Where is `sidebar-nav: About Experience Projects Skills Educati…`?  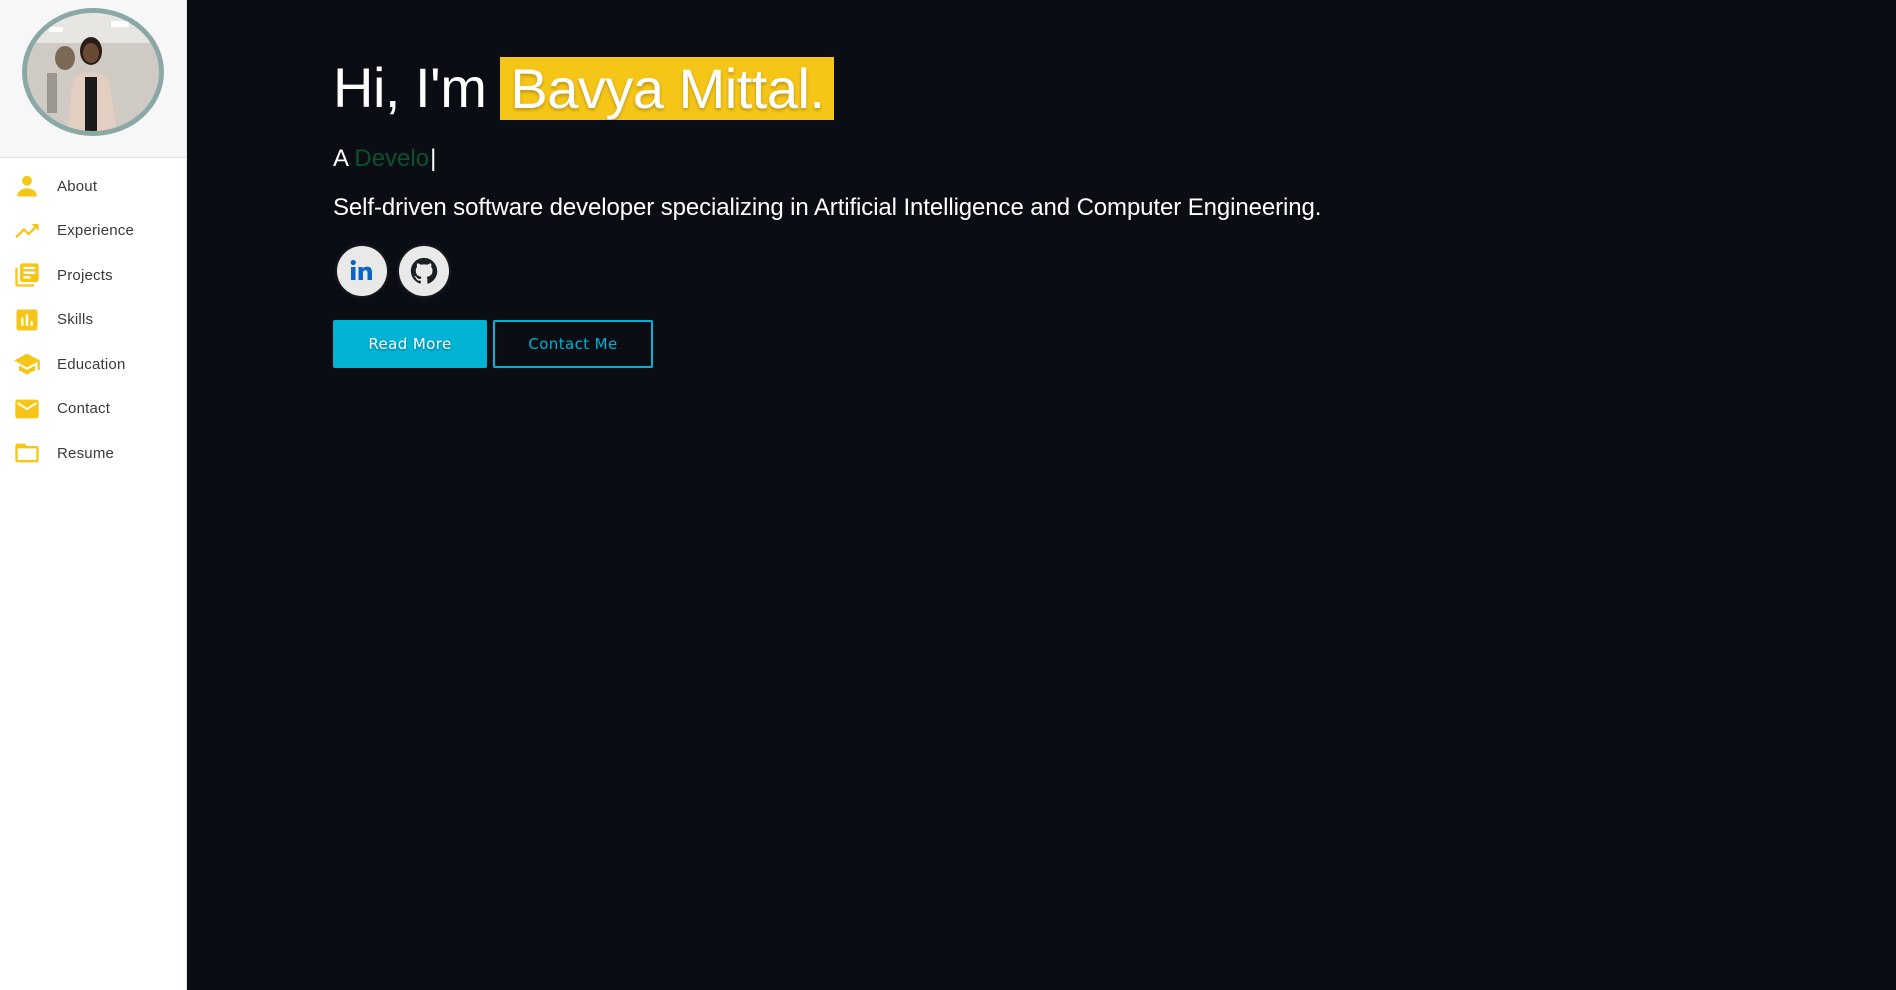 sidebar-nav: About Experience Projects Skills Educati… is located at coordinates (93, 317).